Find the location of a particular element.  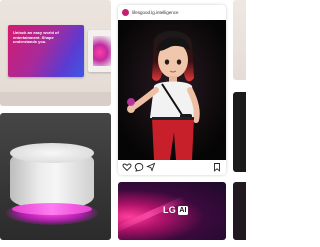

post-header: lifesgood.lg.intelligence is located at coordinates (172, 12).